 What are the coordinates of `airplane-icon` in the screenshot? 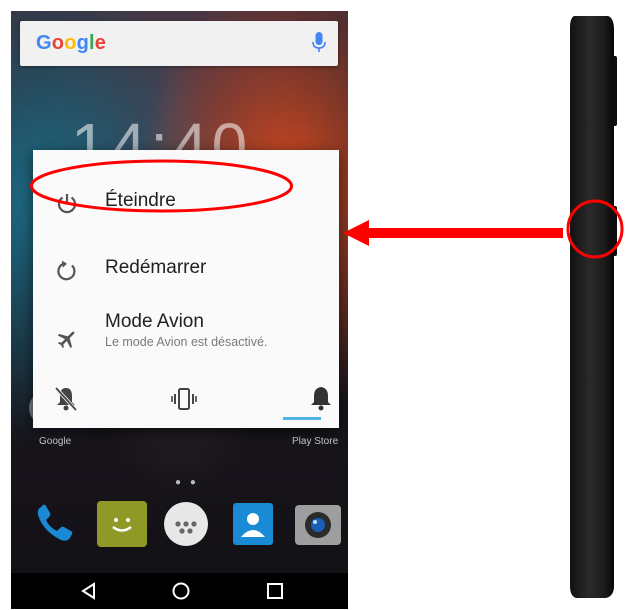 It's located at (66, 340).